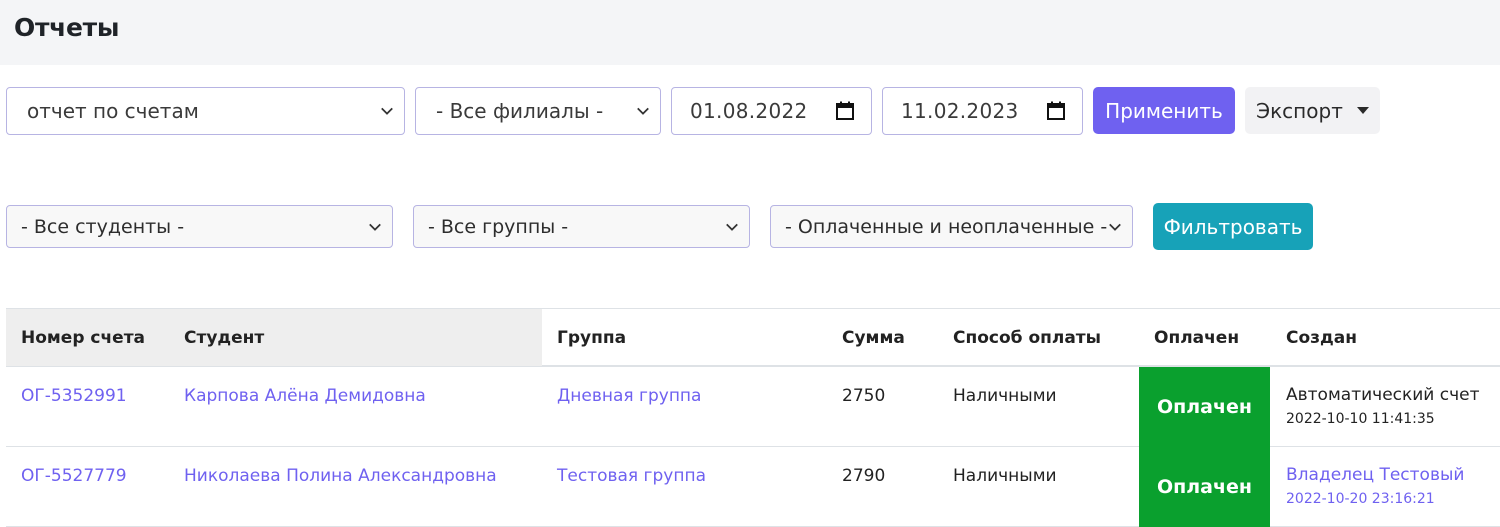 This screenshot has width=1500, height=527. I want to click on column-header-paid: Оплачен, so click(1196, 338).